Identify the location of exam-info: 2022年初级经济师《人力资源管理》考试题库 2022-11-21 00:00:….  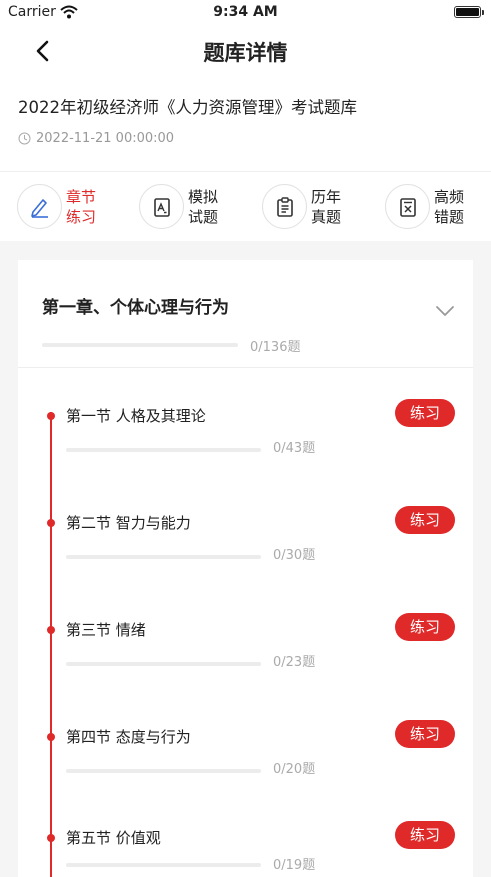
(245, 123).